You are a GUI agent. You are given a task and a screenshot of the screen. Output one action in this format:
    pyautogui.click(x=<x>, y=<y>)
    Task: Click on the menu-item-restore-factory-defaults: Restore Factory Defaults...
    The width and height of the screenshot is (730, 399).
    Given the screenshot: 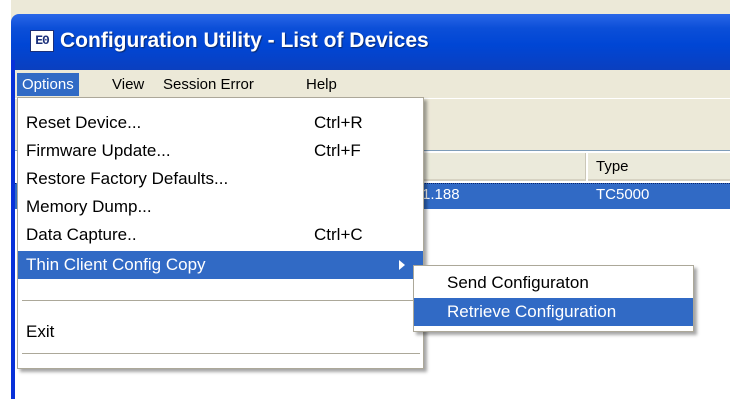 What is the action you would take?
    pyautogui.click(x=220, y=179)
    